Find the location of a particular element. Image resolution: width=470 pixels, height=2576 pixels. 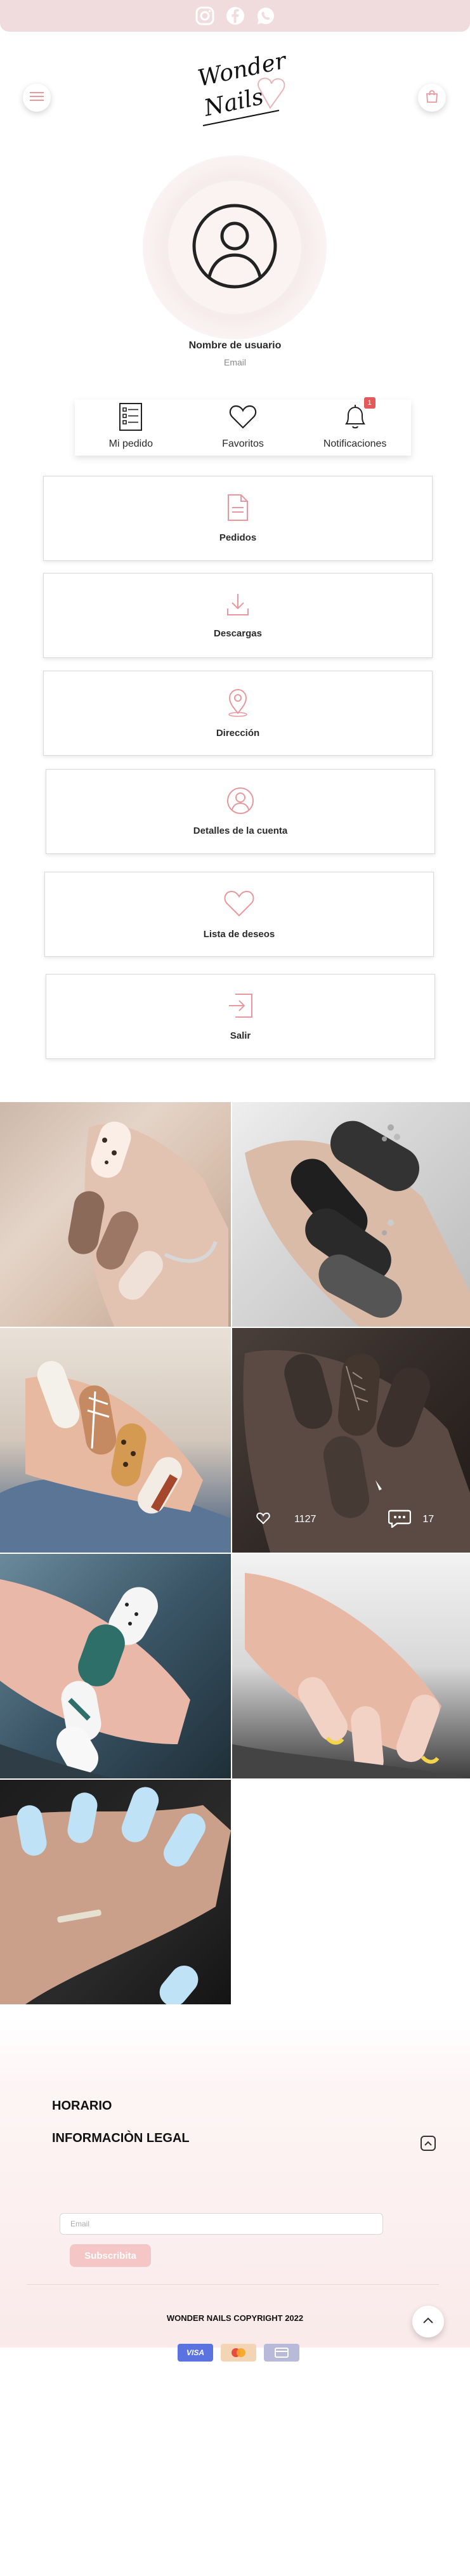

menu-card-address: Dirección is located at coordinates (238, 713).